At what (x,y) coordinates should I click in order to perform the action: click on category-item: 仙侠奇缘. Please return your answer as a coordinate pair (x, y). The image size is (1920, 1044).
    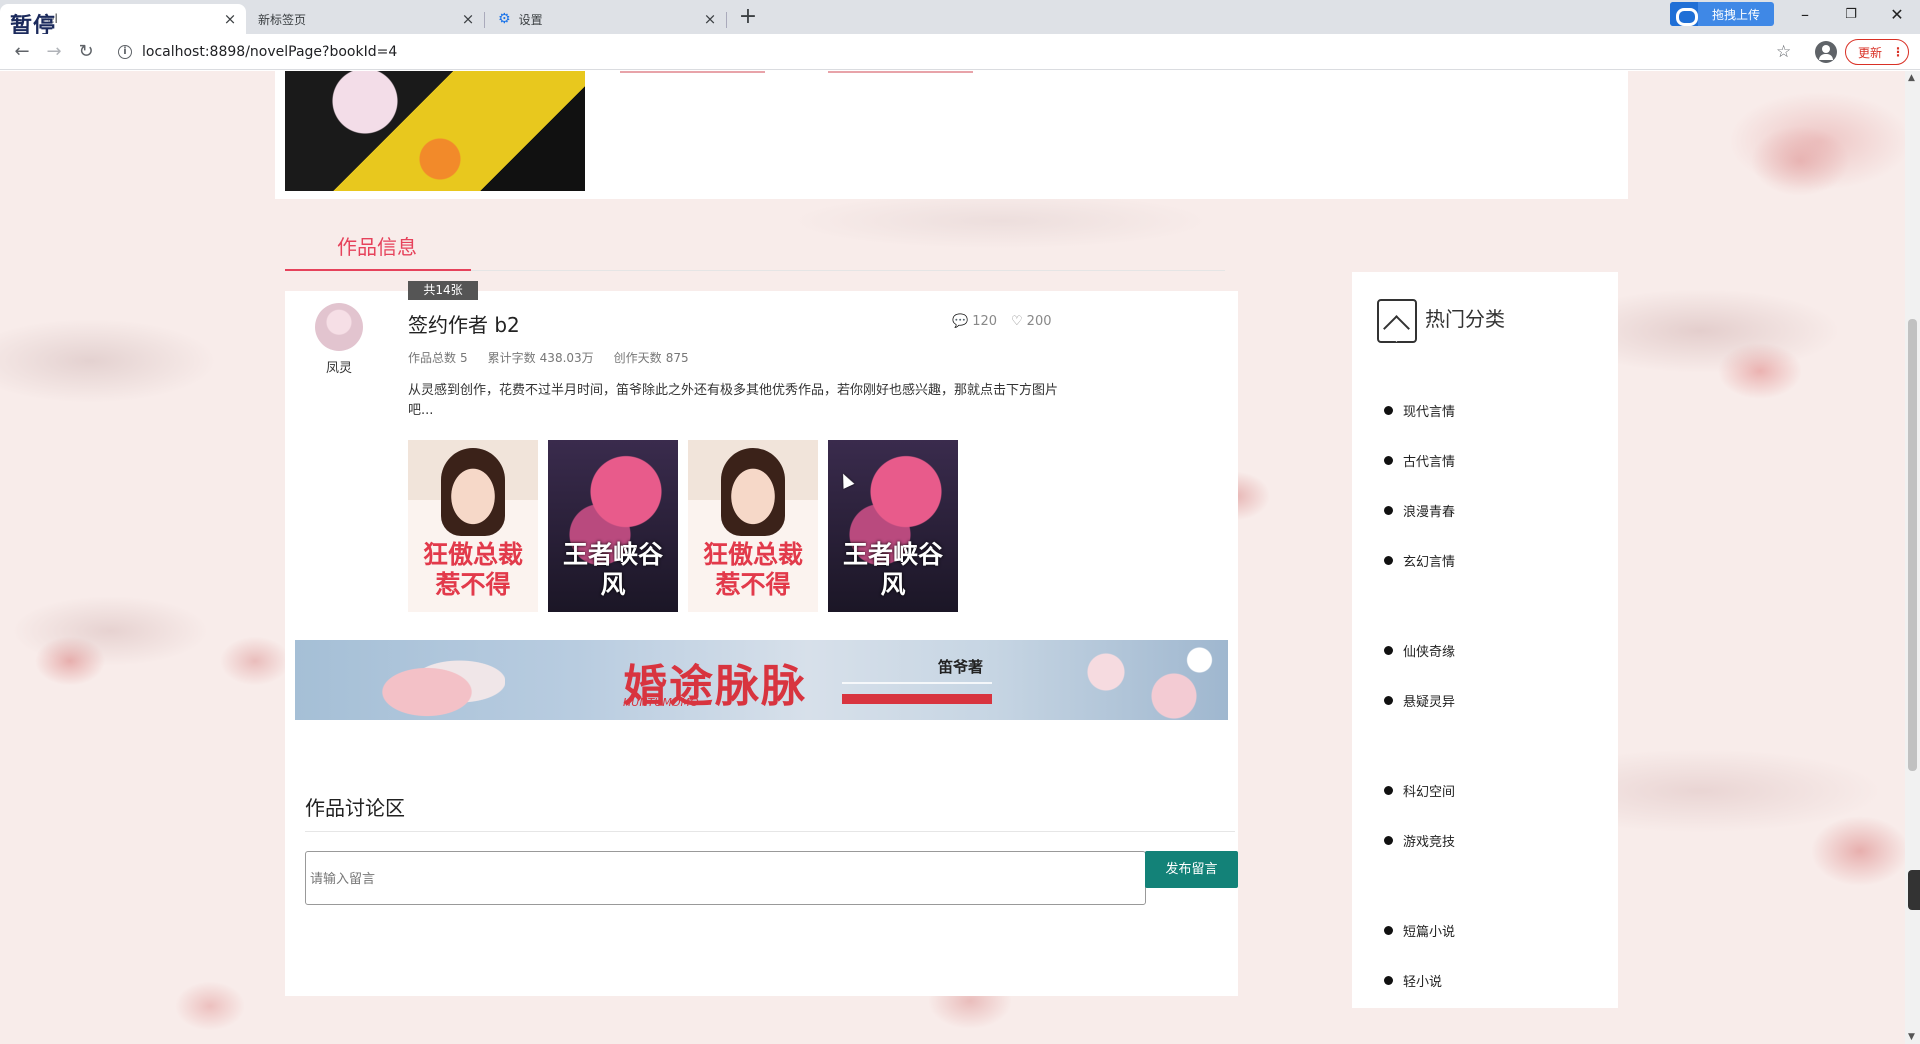
    Looking at the image, I should click on (1419, 650).